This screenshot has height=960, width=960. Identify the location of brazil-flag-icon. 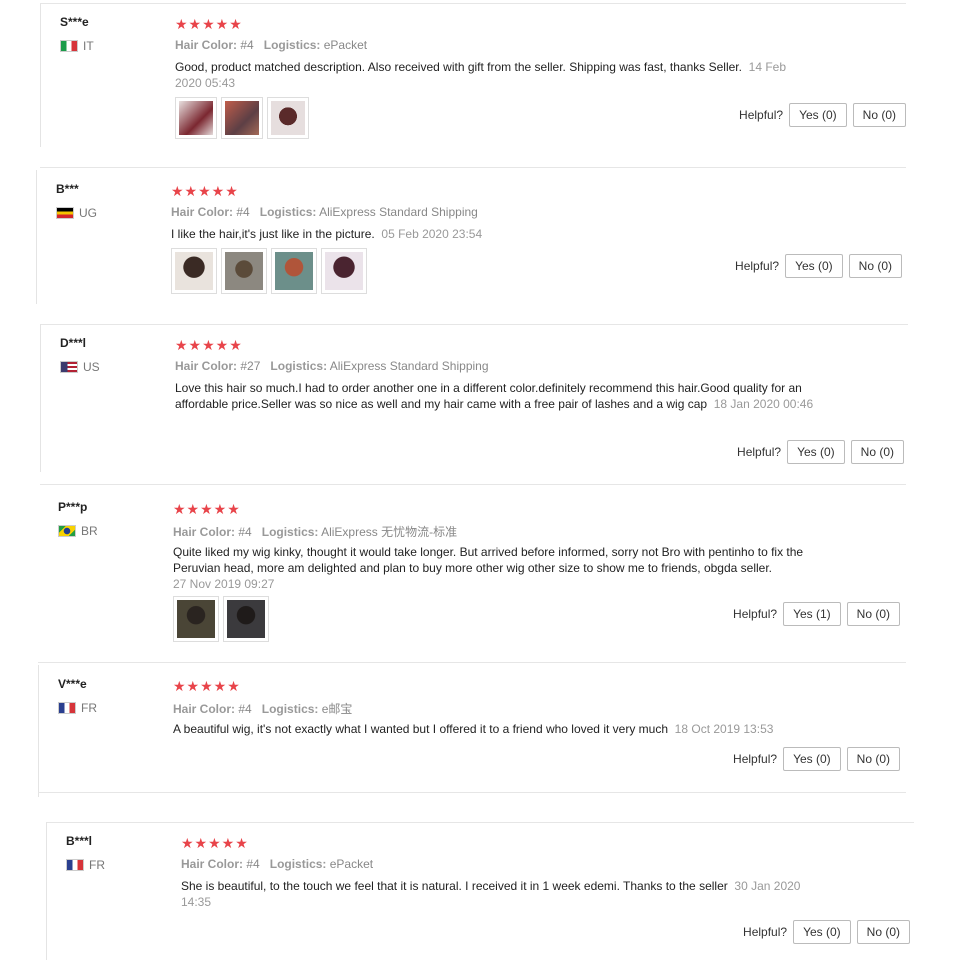
(67, 531).